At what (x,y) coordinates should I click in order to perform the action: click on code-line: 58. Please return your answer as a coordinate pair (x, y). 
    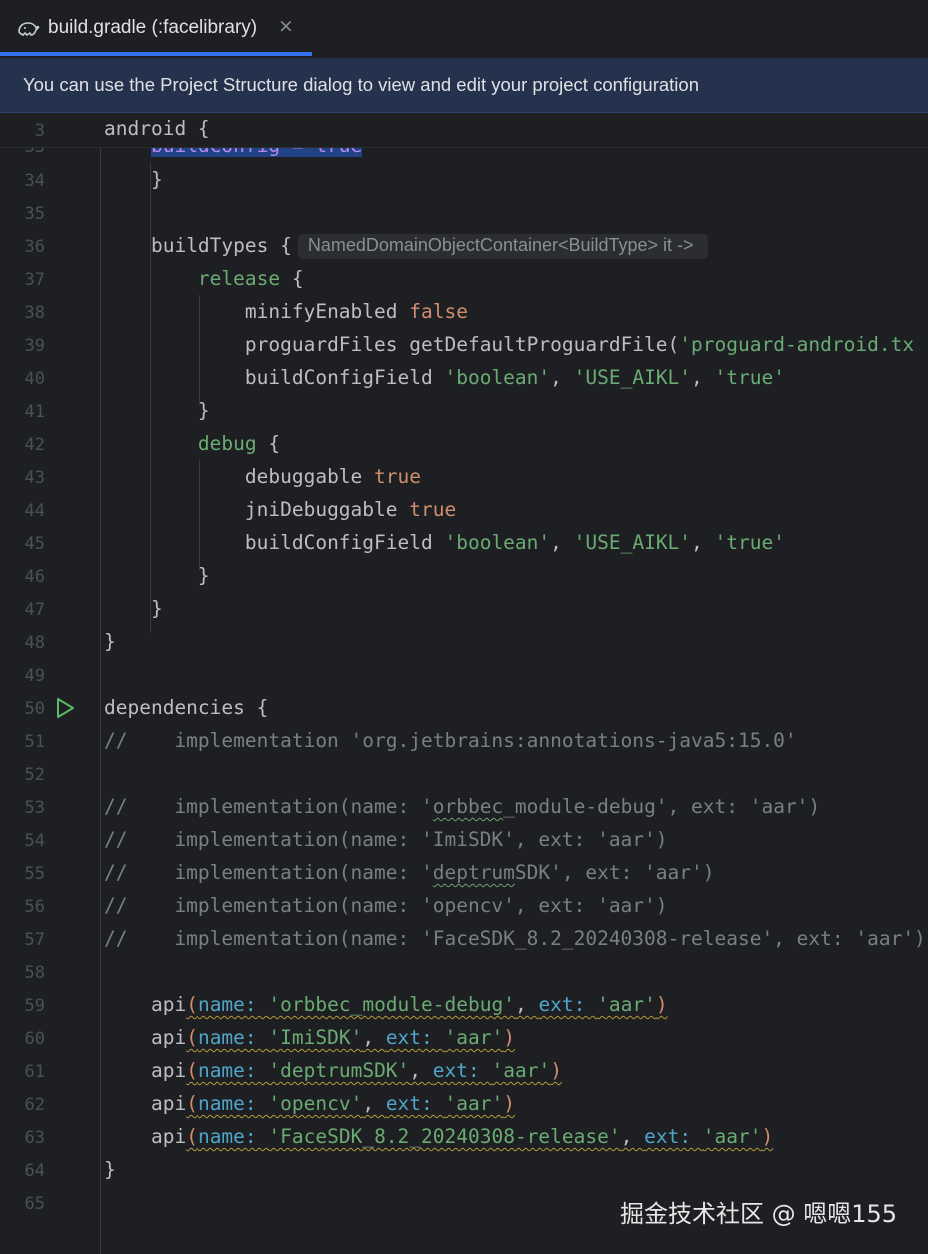
    Looking at the image, I should click on (464, 971).